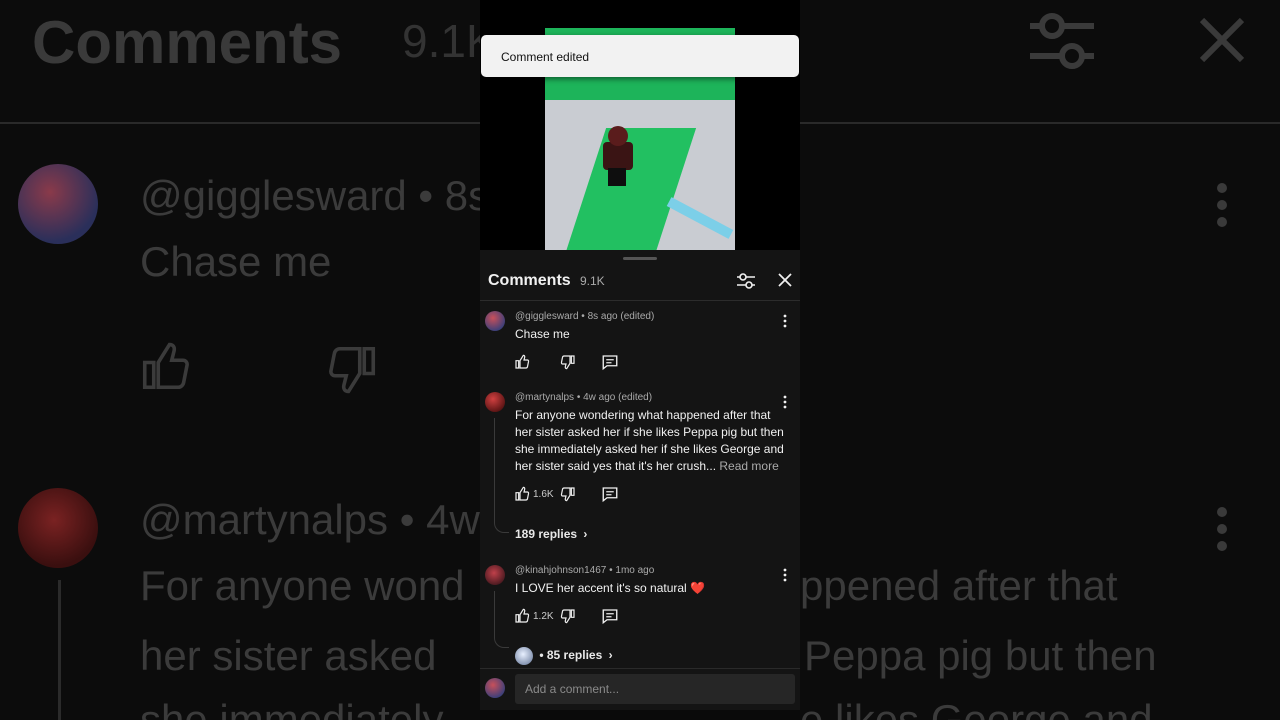 The height and width of the screenshot is (720, 1280). I want to click on comments-header: Comments 9.1K, so click(640, 281).